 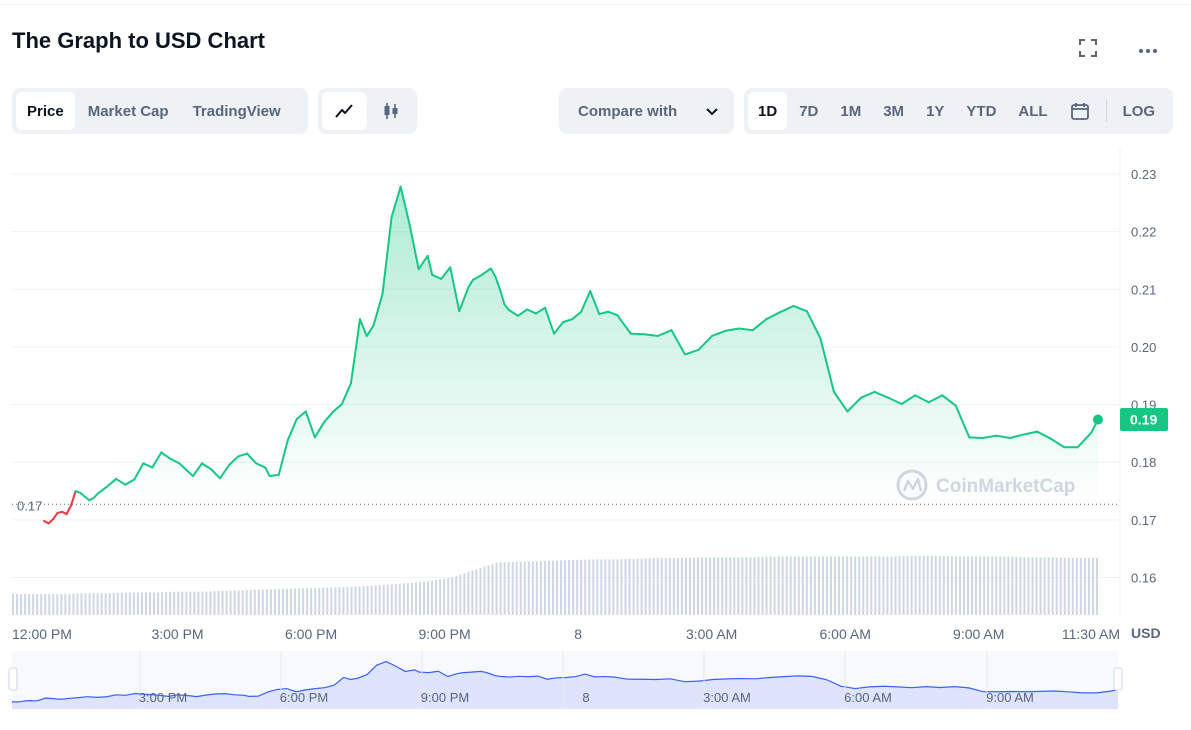 What do you see at coordinates (1118, 679) in the screenshot?
I see `navigator-right-handle` at bounding box center [1118, 679].